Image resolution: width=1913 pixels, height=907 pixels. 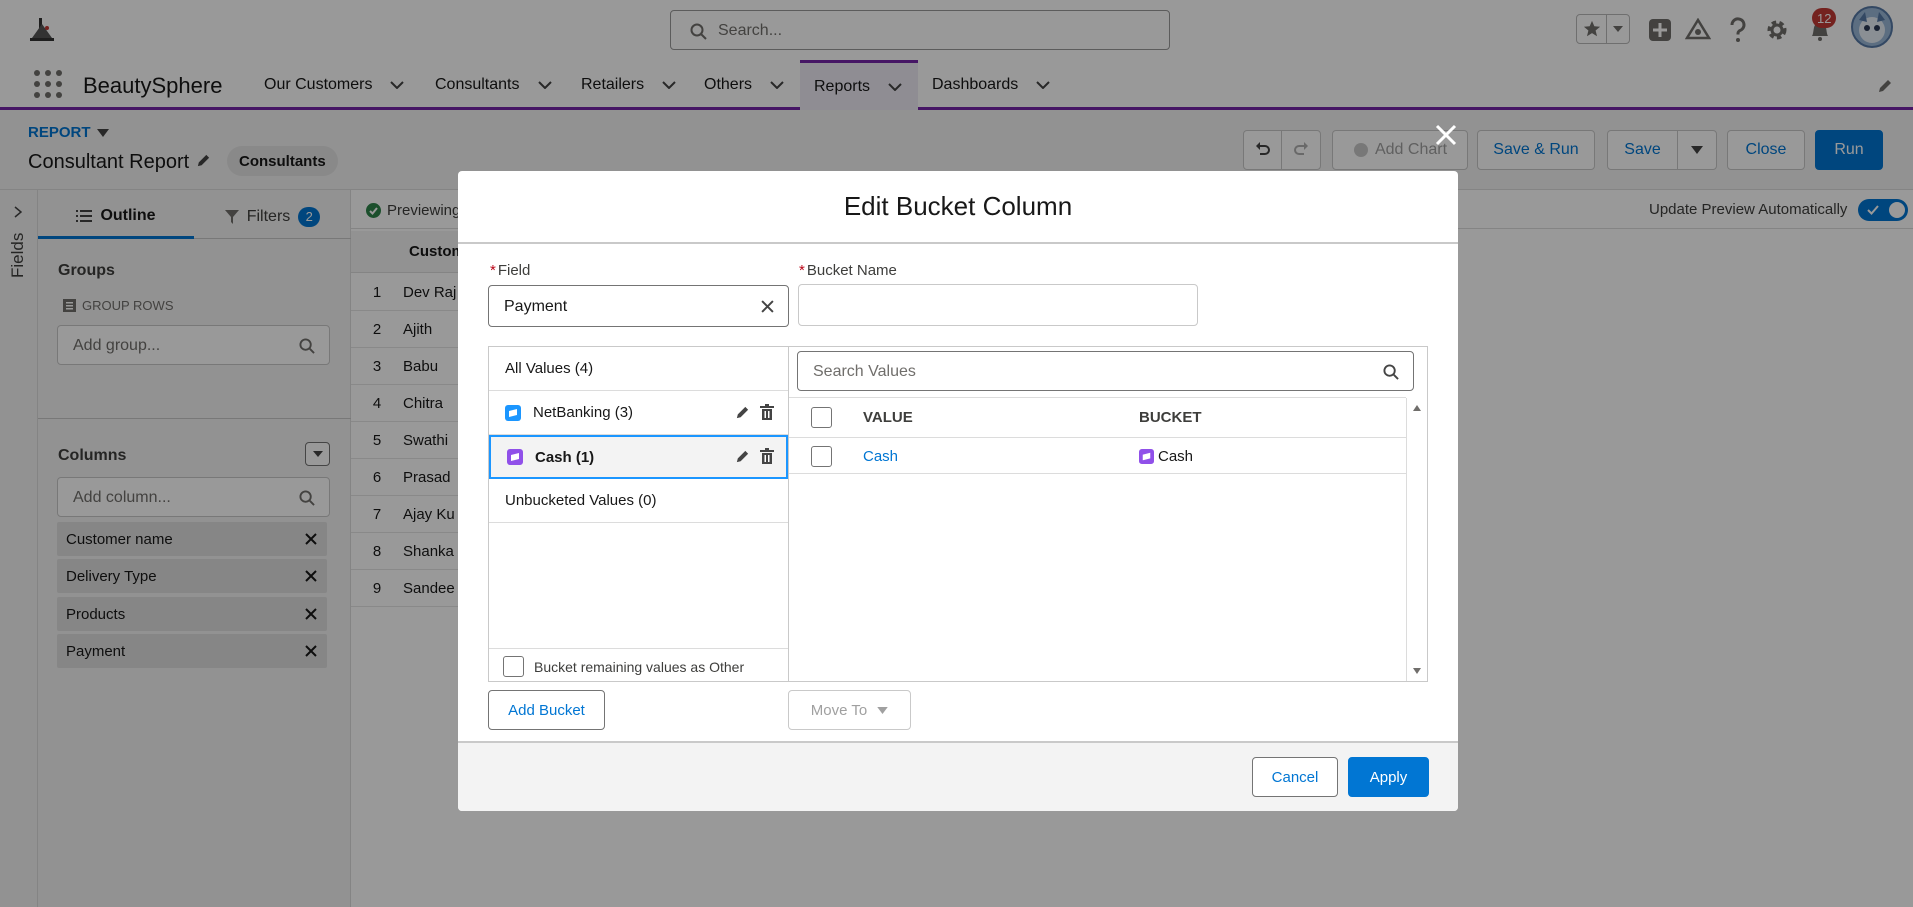 I want to click on scroll-up-icon, so click(x=1417, y=408).